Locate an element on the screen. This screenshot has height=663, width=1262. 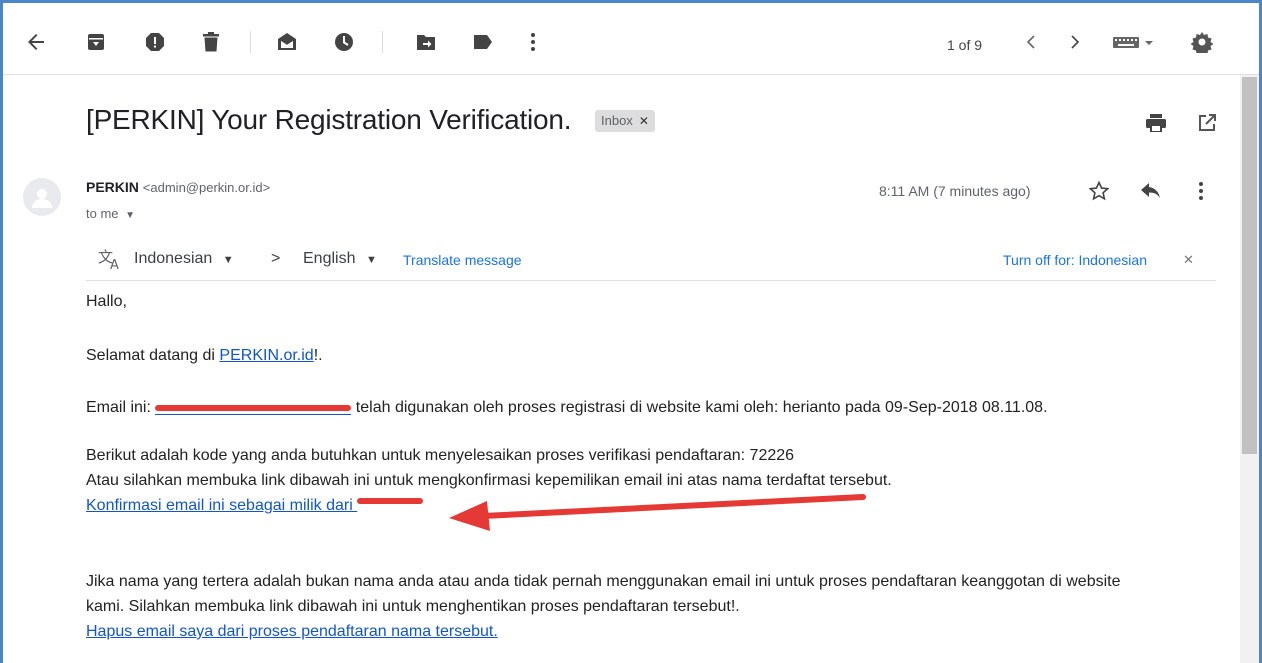
chevron-right-icon is located at coordinates (1075, 42).